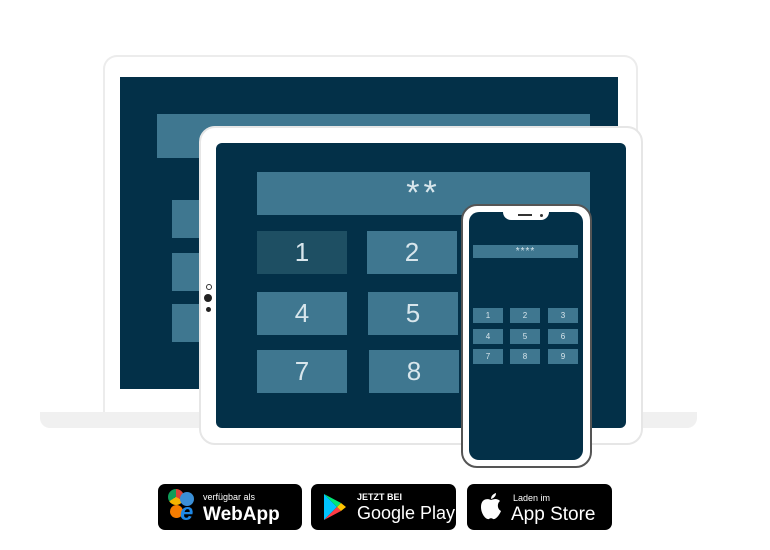 Image resolution: width=770 pixels, height=550 pixels. I want to click on badge-bottom-text: Google Play, so click(406, 513).